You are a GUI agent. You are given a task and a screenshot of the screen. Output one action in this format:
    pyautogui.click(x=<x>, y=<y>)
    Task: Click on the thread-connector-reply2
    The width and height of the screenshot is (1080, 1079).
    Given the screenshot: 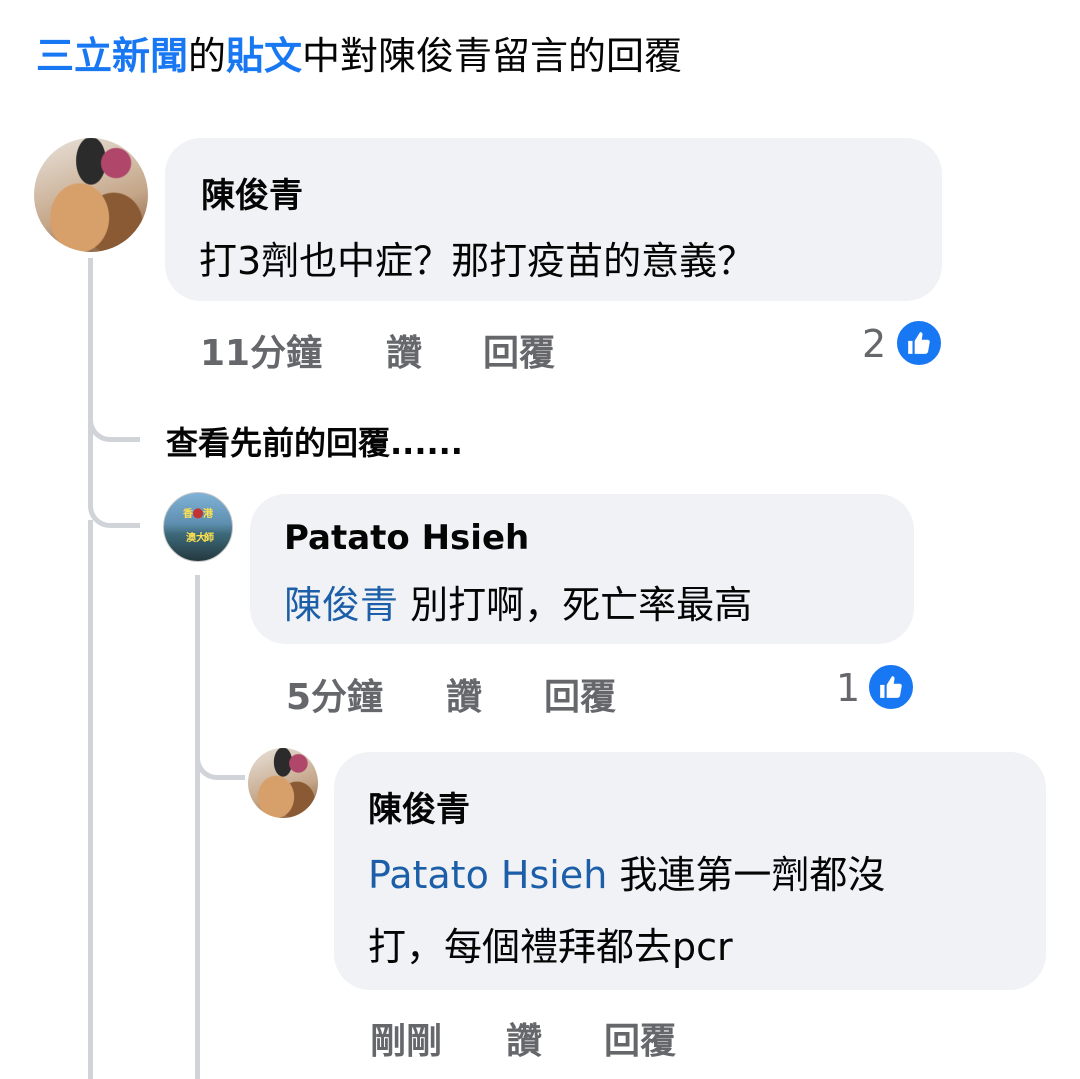 What is the action you would take?
    pyautogui.click(x=220, y=755)
    